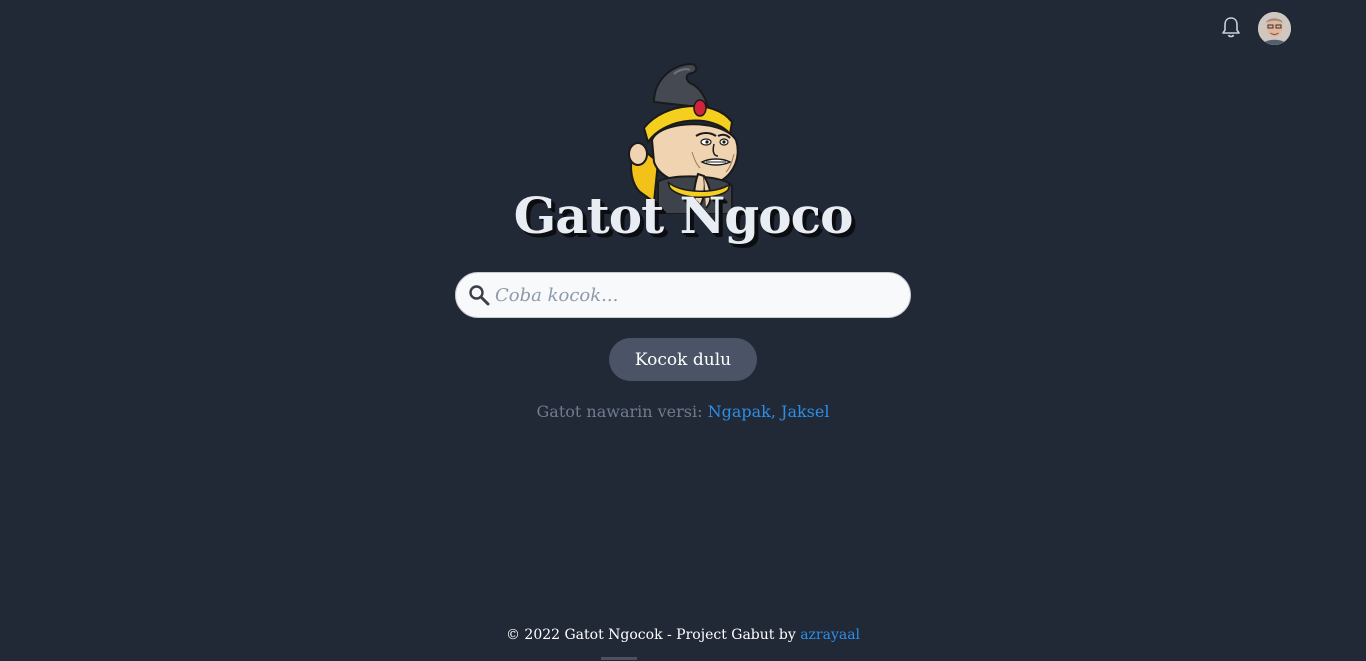 The image size is (1366, 661). What do you see at coordinates (1274, 28) in the screenshot?
I see `avatar` at bounding box center [1274, 28].